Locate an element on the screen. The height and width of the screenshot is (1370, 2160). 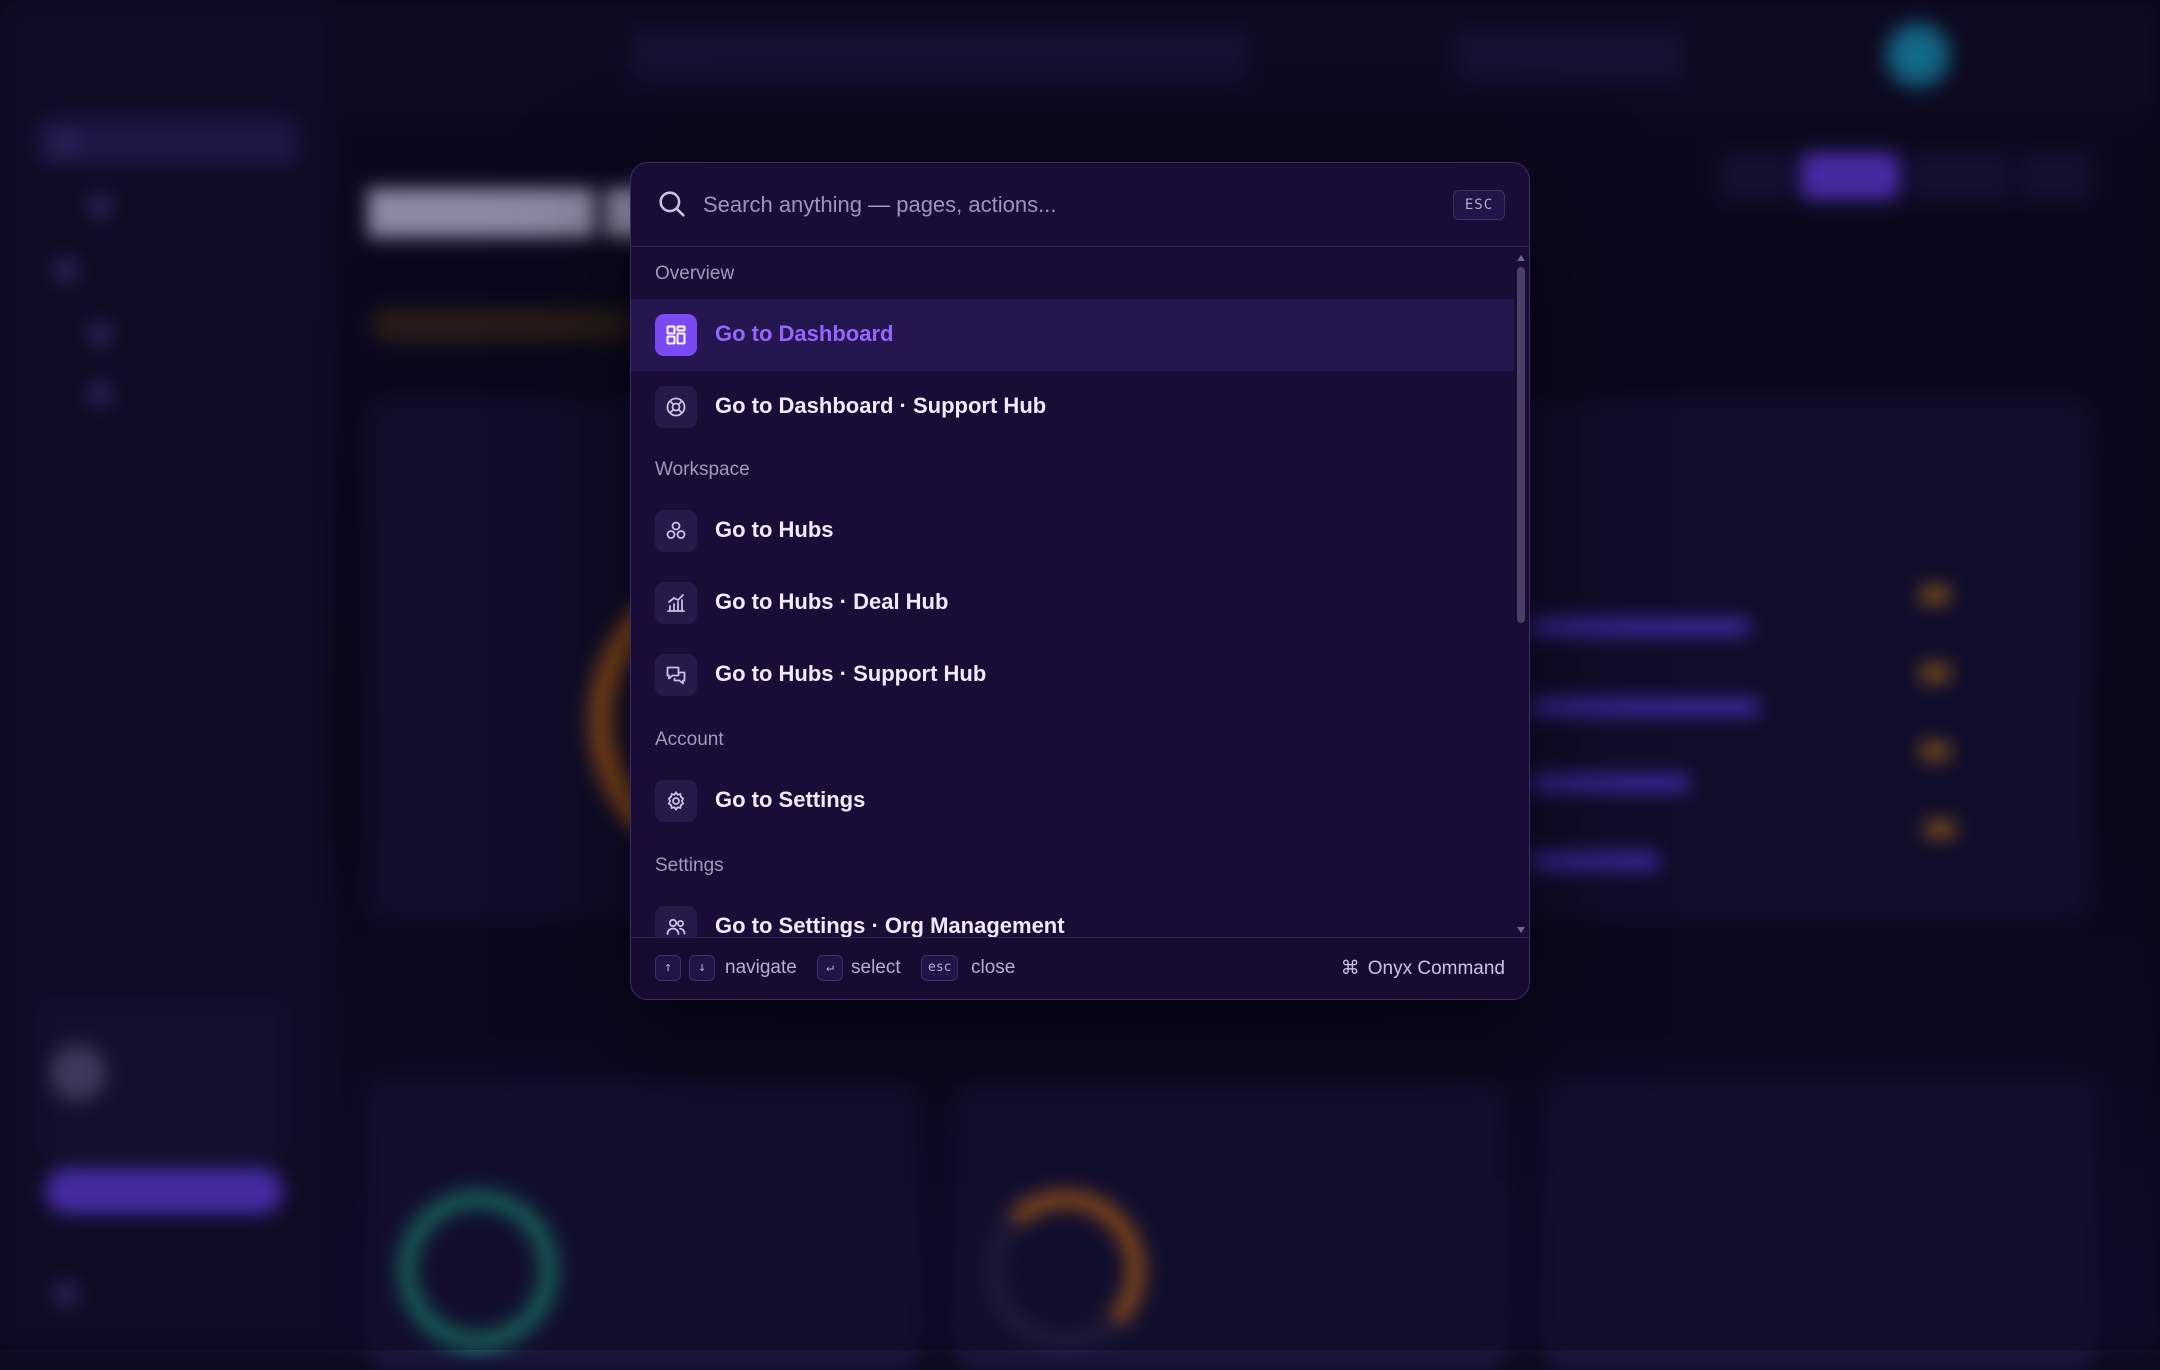
scroll-thumb is located at coordinates (1521, 445).